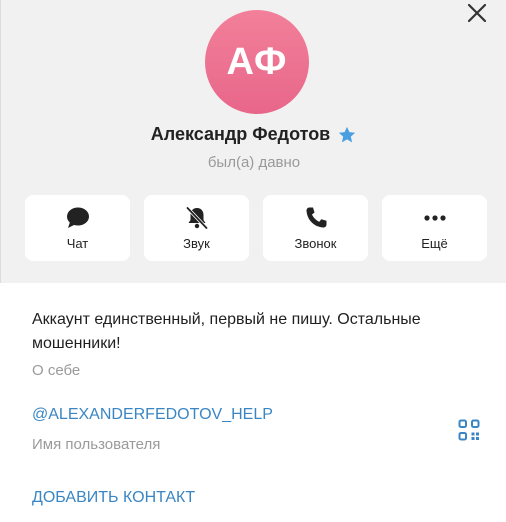  What do you see at coordinates (152, 415) in the screenshot?
I see `username-link: @ALEXANDERFEDOTOV_HELP` at bounding box center [152, 415].